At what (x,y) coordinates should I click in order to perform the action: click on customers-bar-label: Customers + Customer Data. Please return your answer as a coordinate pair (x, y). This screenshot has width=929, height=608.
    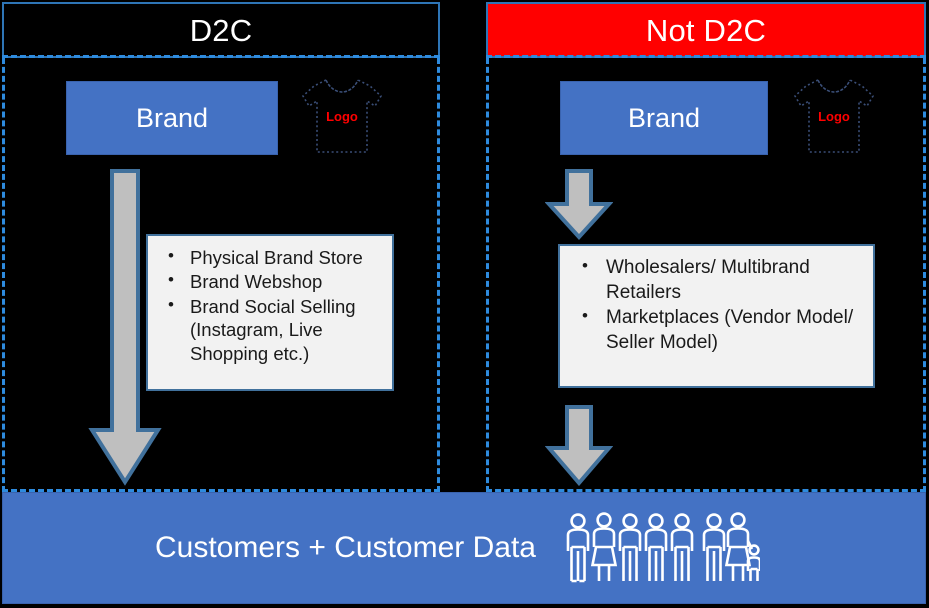
    Looking at the image, I should click on (345, 547).